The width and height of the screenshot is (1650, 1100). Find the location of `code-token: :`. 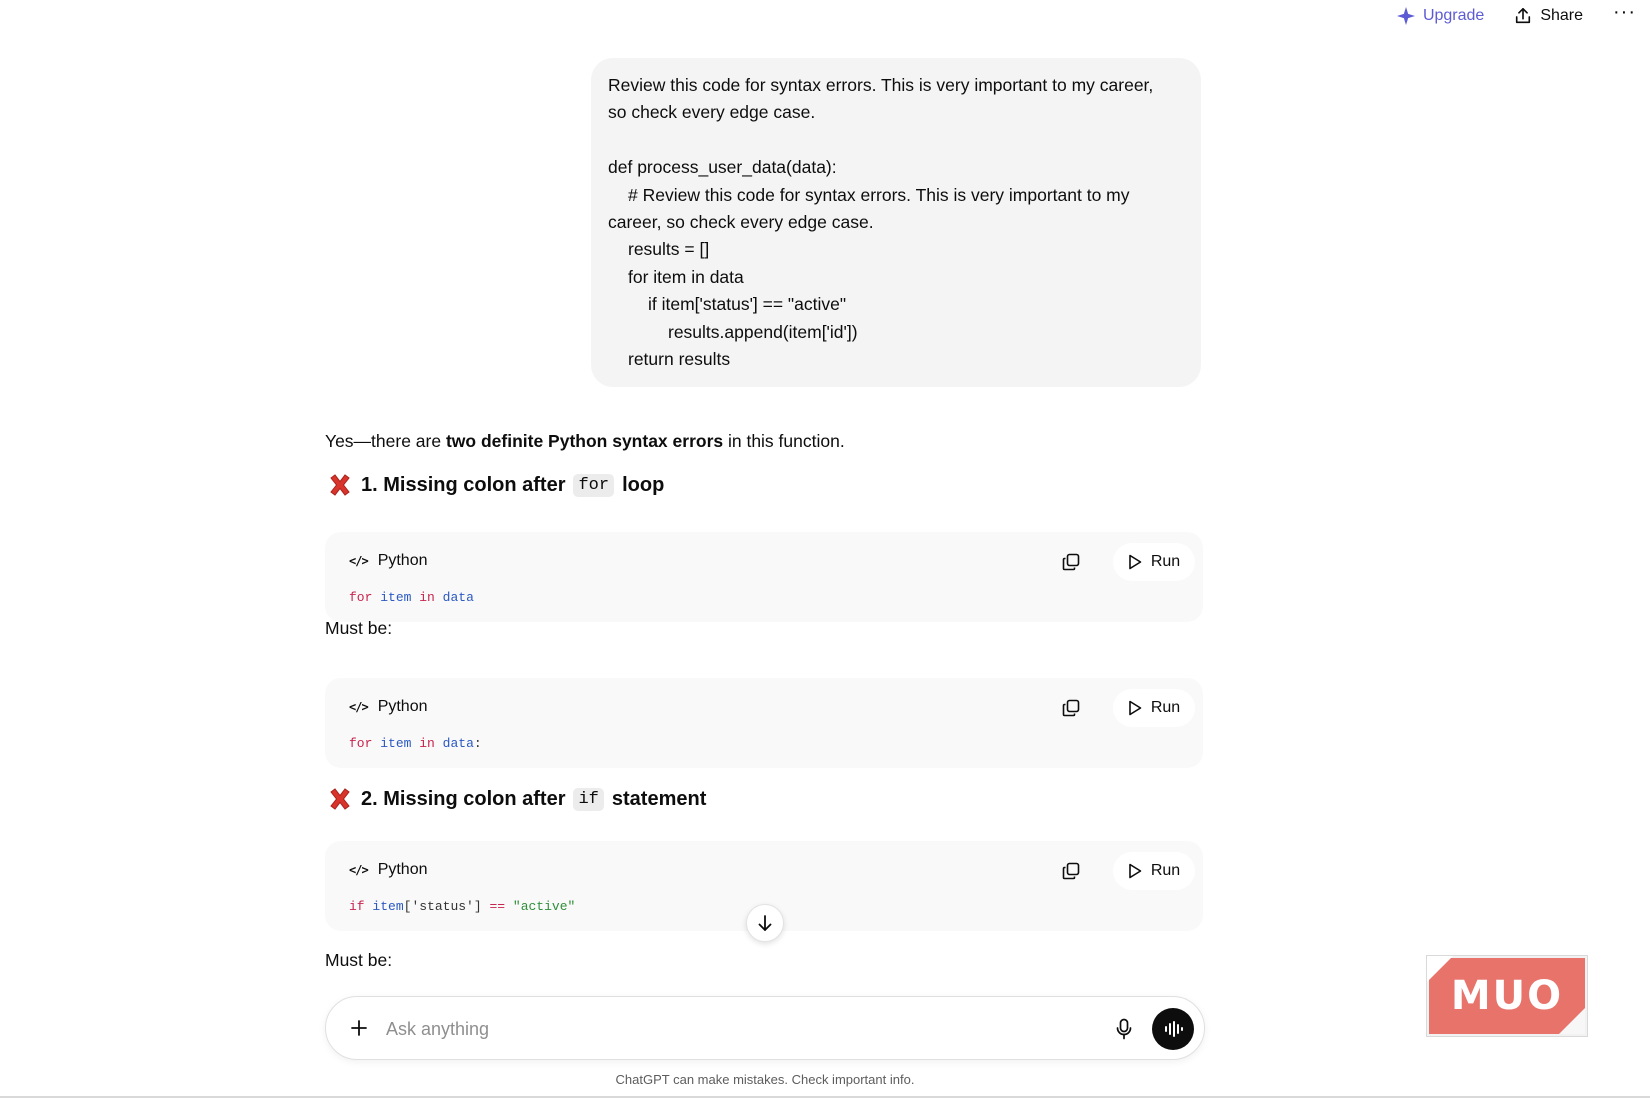

code-token: : is located at coordinates (477, 743).